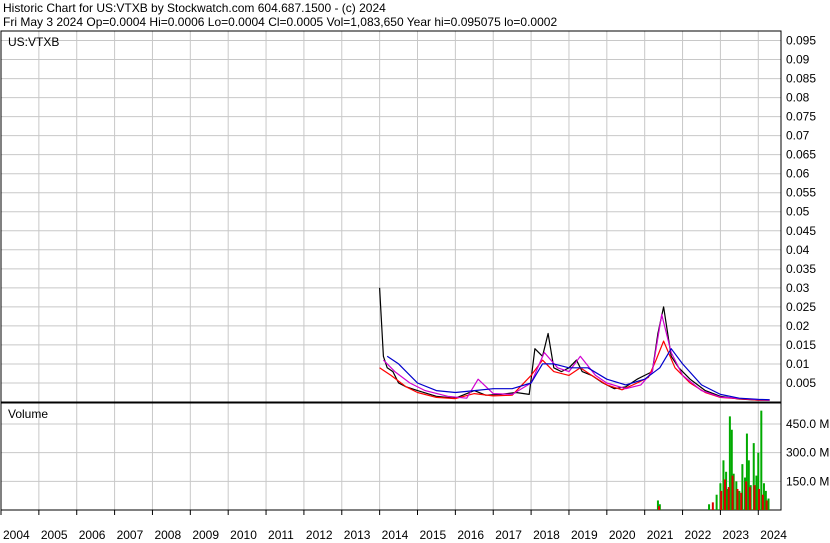  Describe the element at coordinates (801, 193) in the screenshot. I see `price-tick-label: 0.055` at that location.